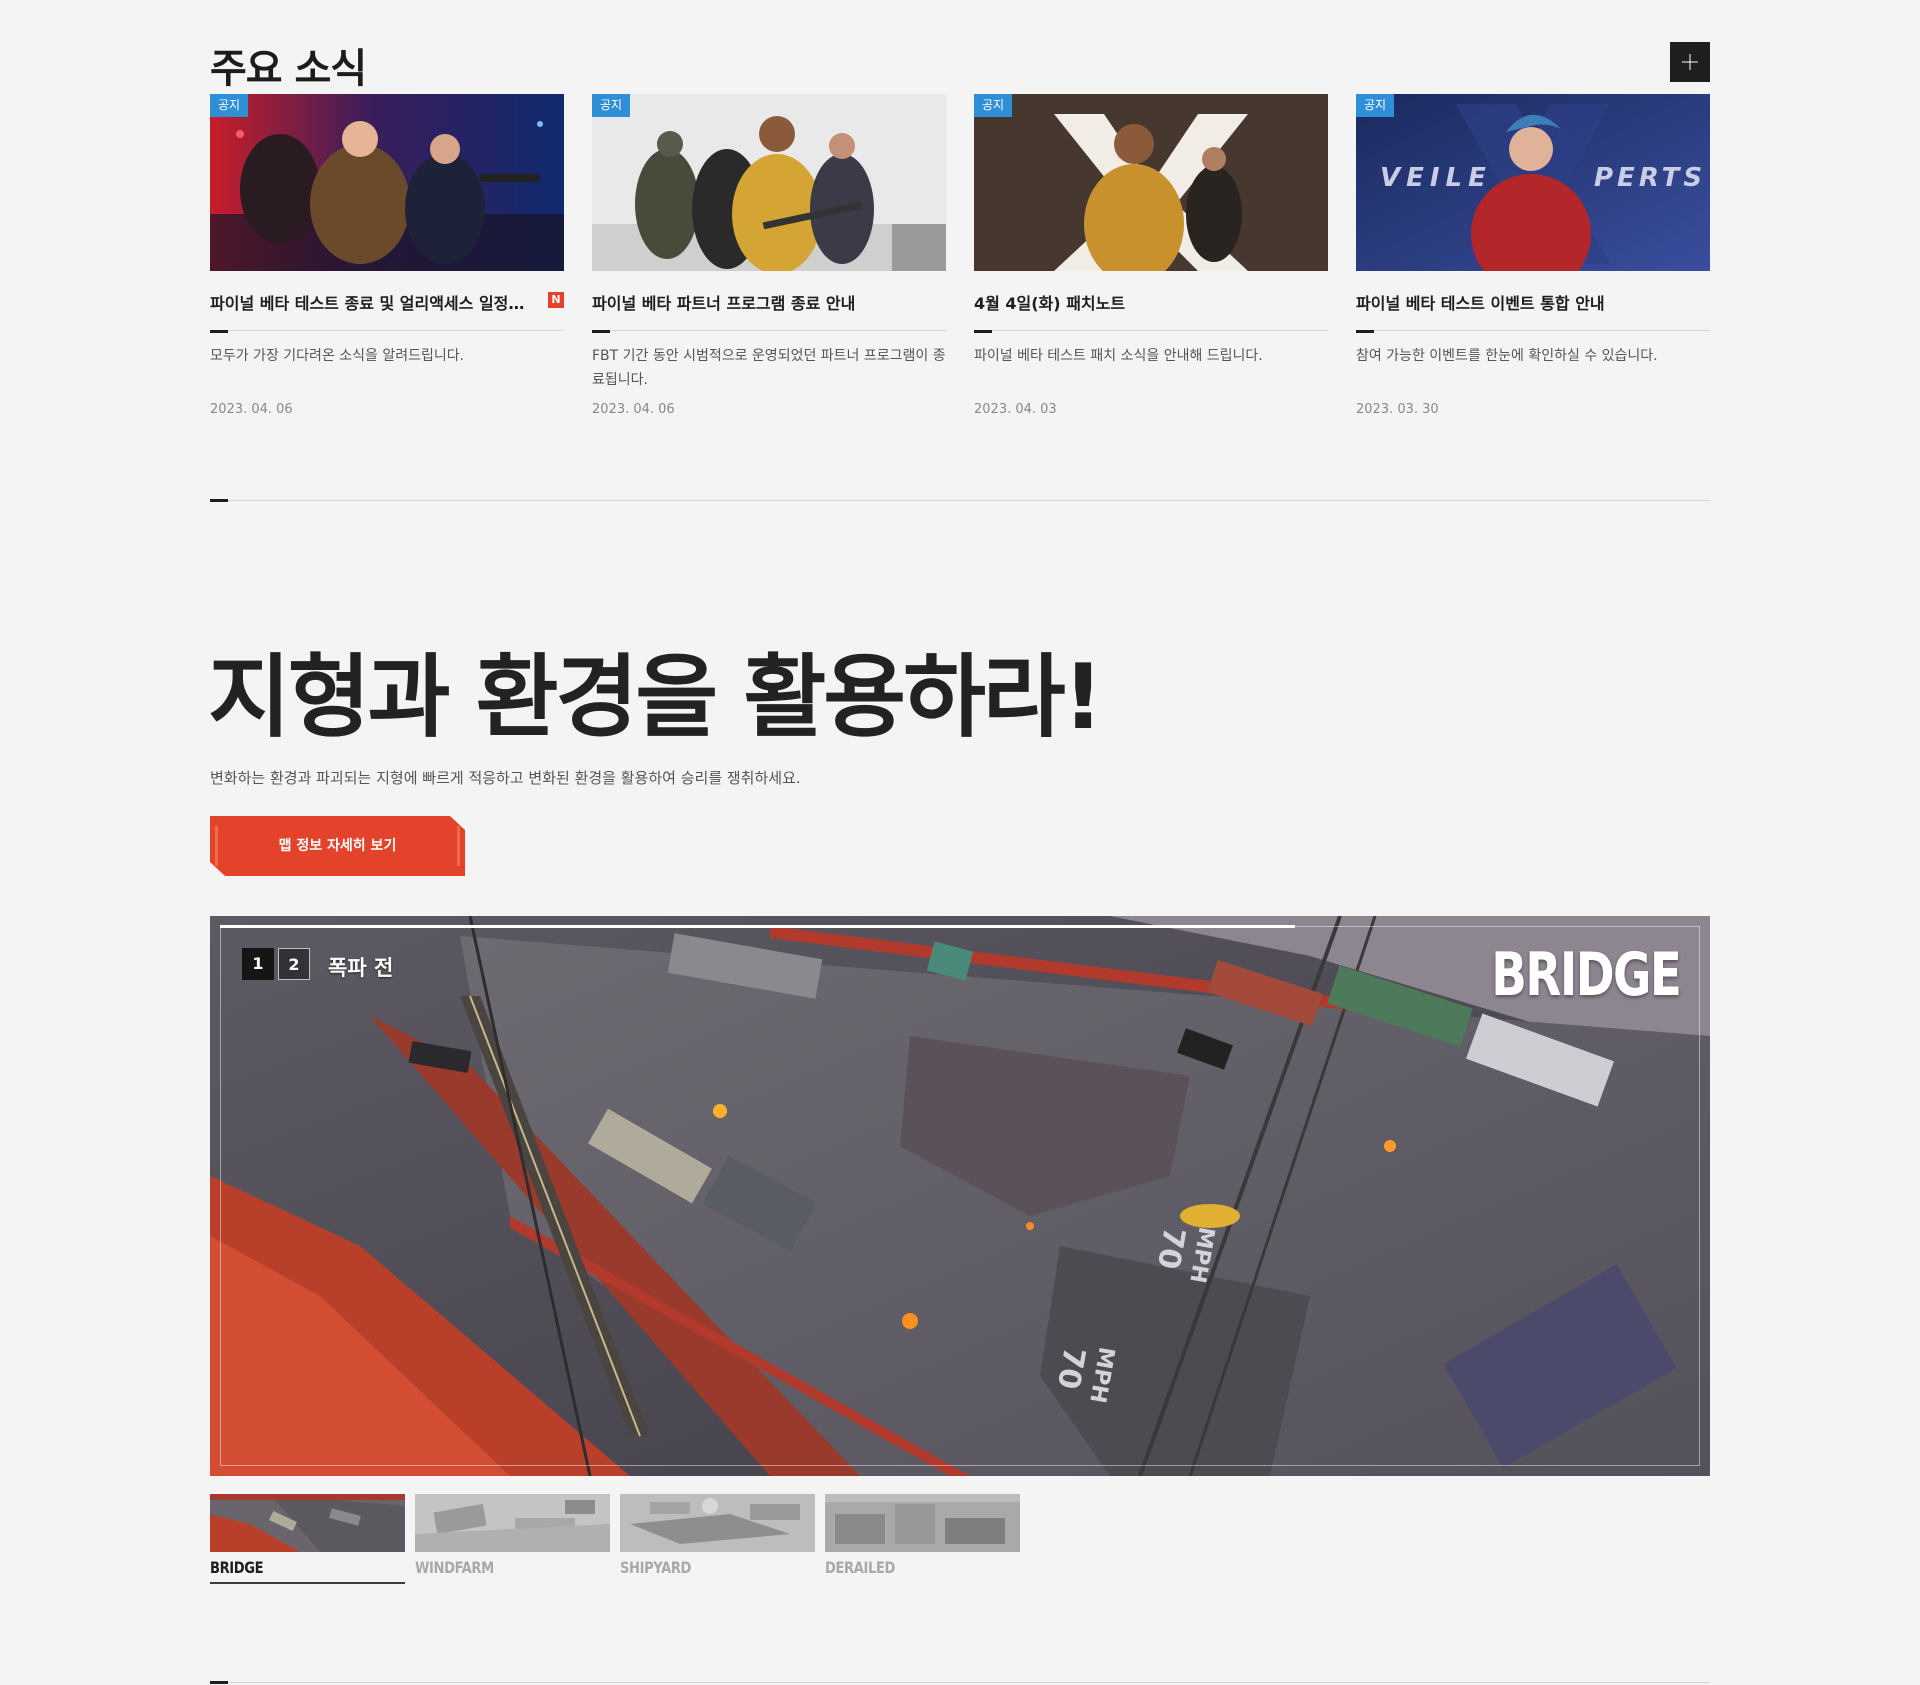 The height and width of the screenshot is (1685, 1920). I want to click on news-card-title: 파이널 베타 테스트 이벤트 통합 안내, so click(1480, 303).